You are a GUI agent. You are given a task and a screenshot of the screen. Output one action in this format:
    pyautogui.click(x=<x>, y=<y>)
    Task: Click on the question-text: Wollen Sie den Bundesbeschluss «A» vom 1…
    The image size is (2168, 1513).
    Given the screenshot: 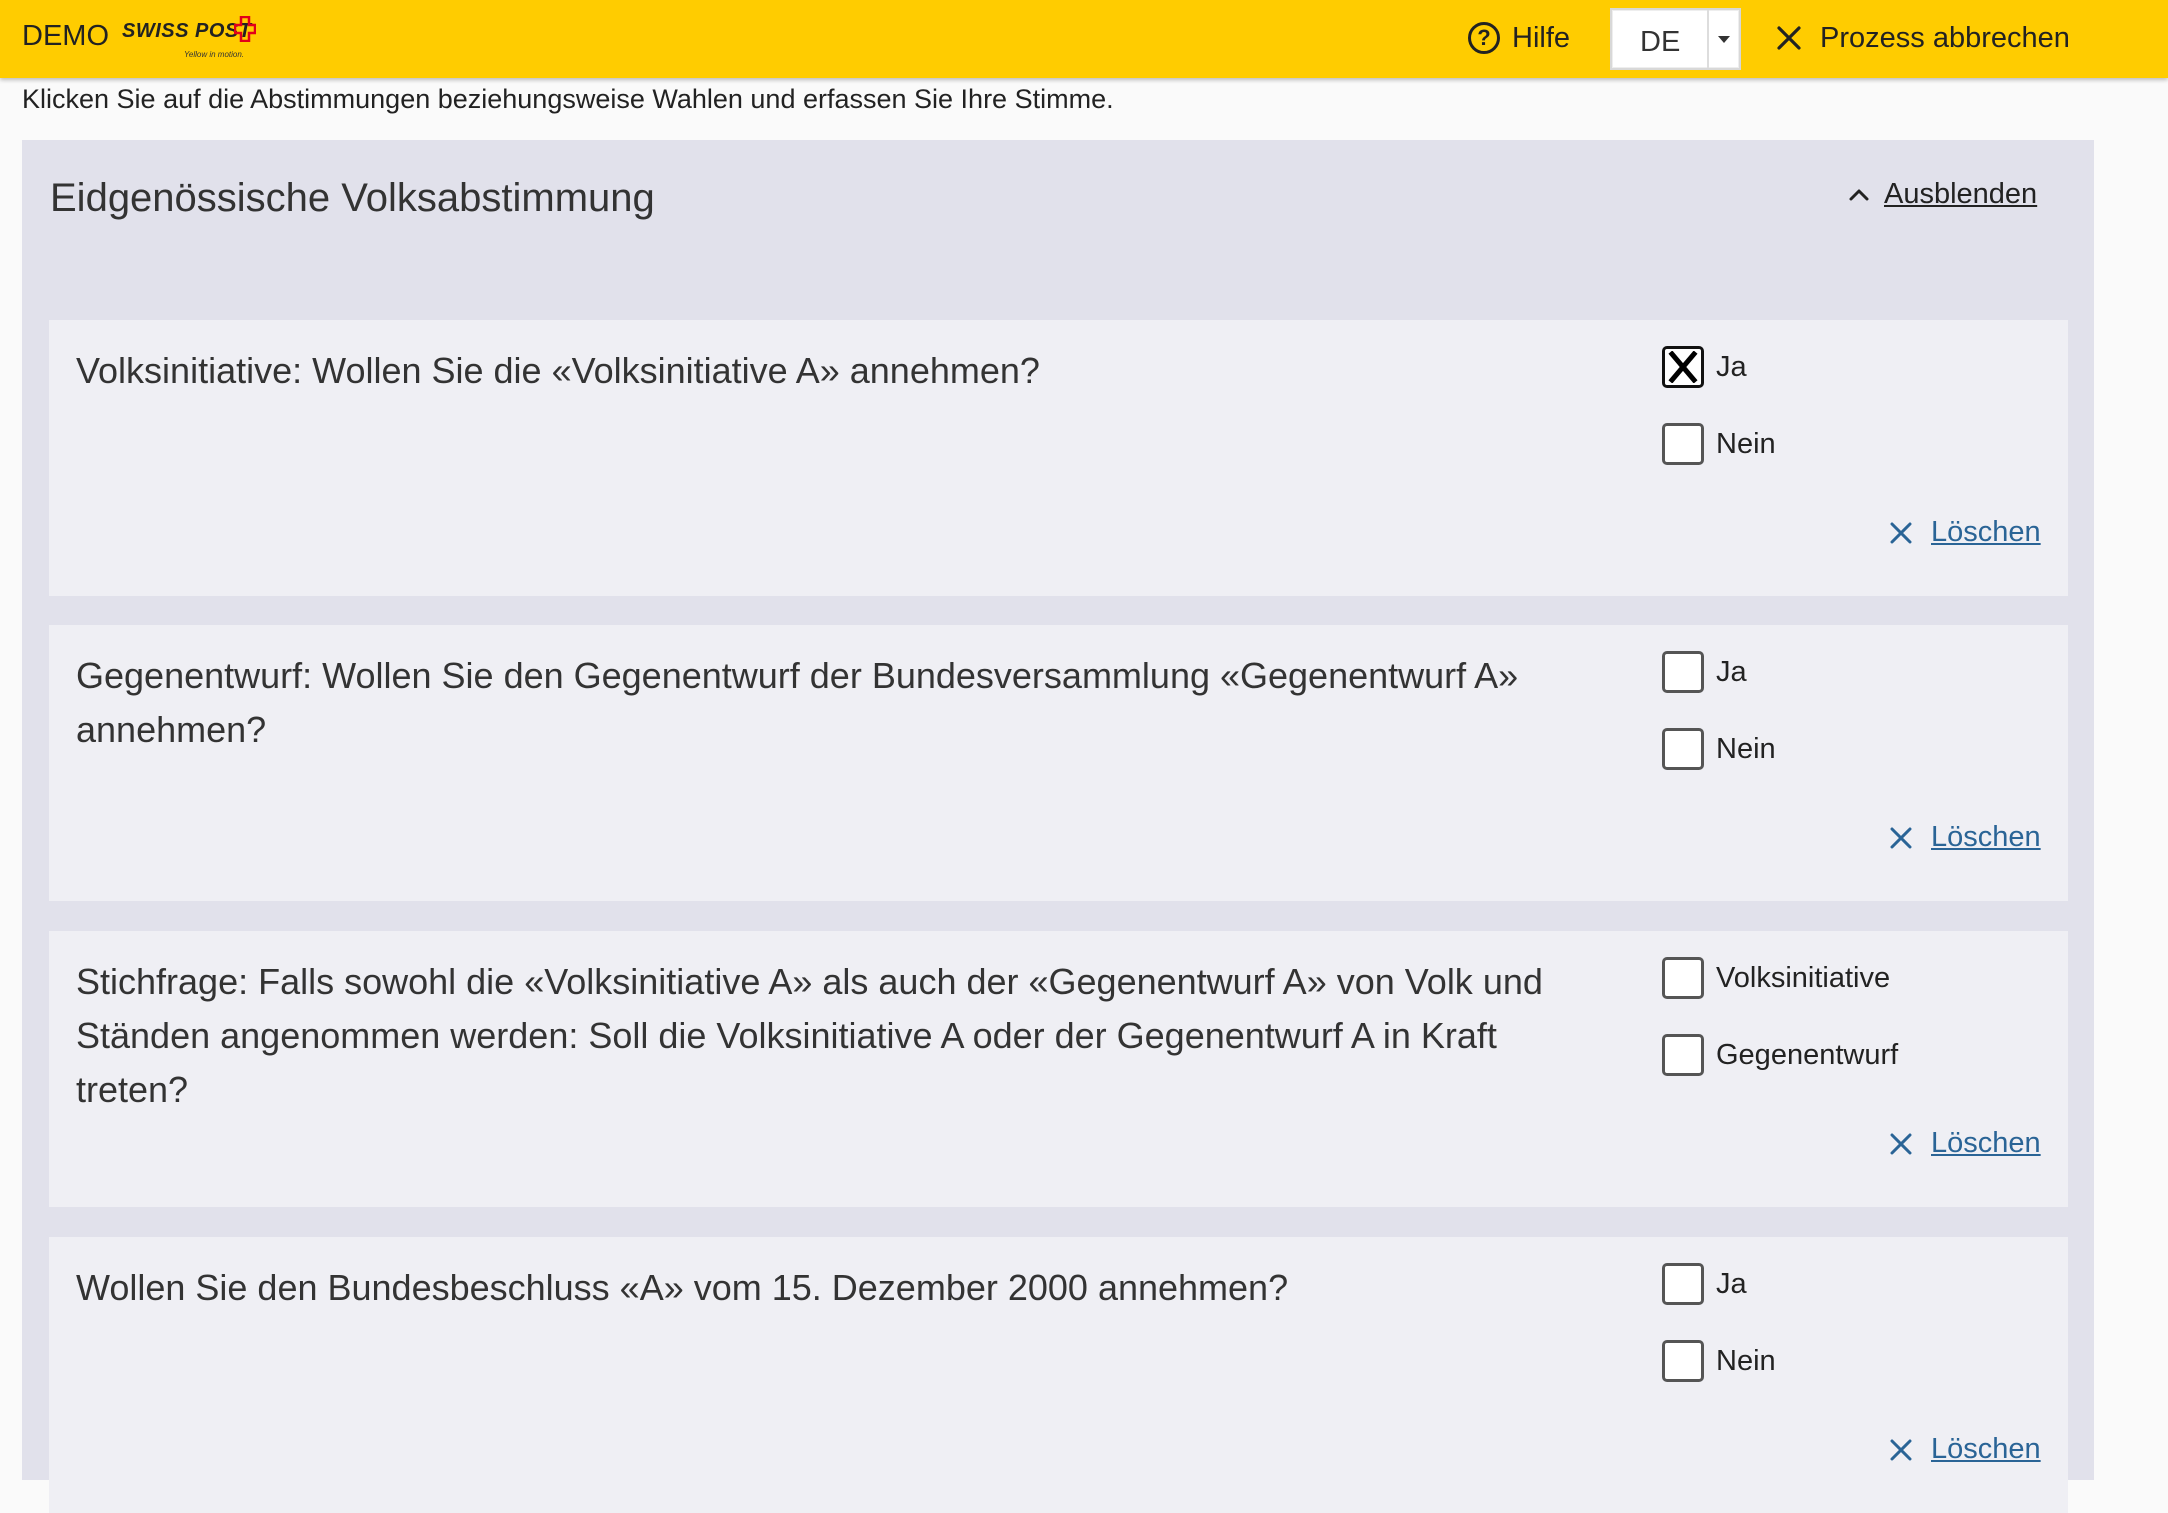 What is the action you would take?
    pyautogui.click(x=682, y=1287)
    